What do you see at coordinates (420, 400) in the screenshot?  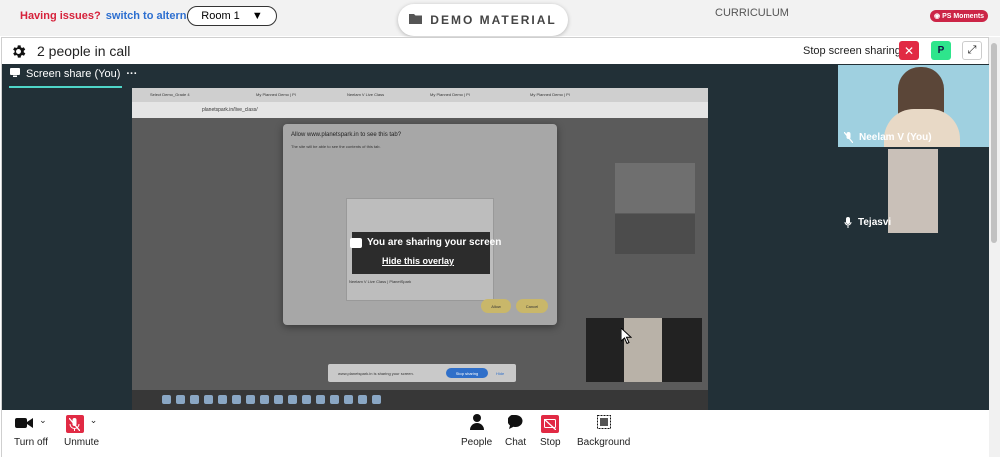 I see `windows-taskbar` at bounding box center [420, 400].